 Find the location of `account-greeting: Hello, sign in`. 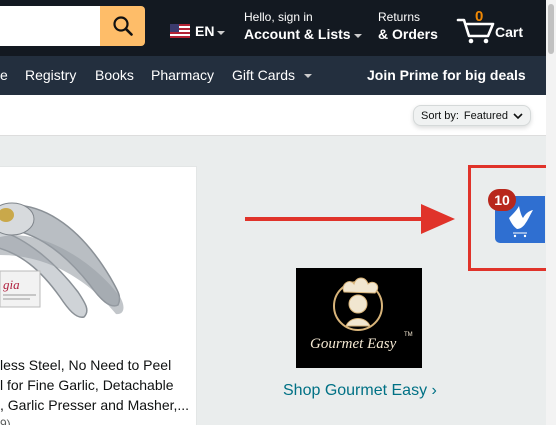

account-greeting: Hello, sign in is located at coordinates (278, 17).